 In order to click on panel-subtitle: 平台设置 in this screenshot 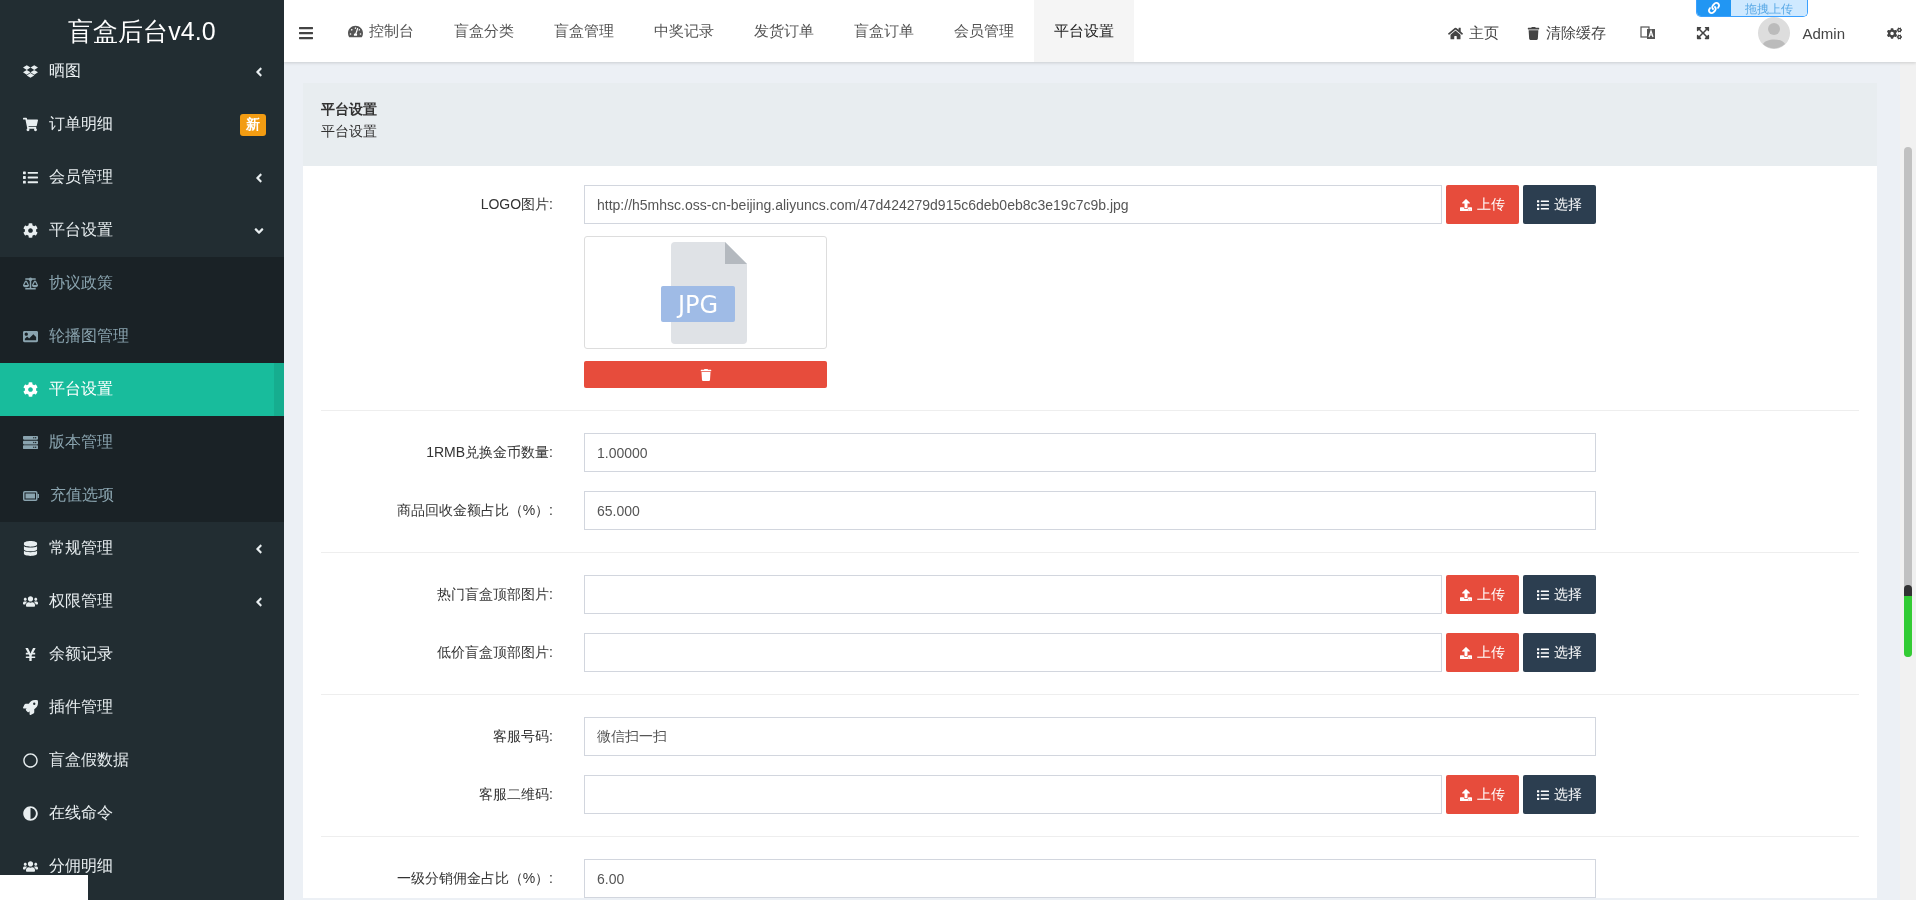, I will do `click(349, 132)`.